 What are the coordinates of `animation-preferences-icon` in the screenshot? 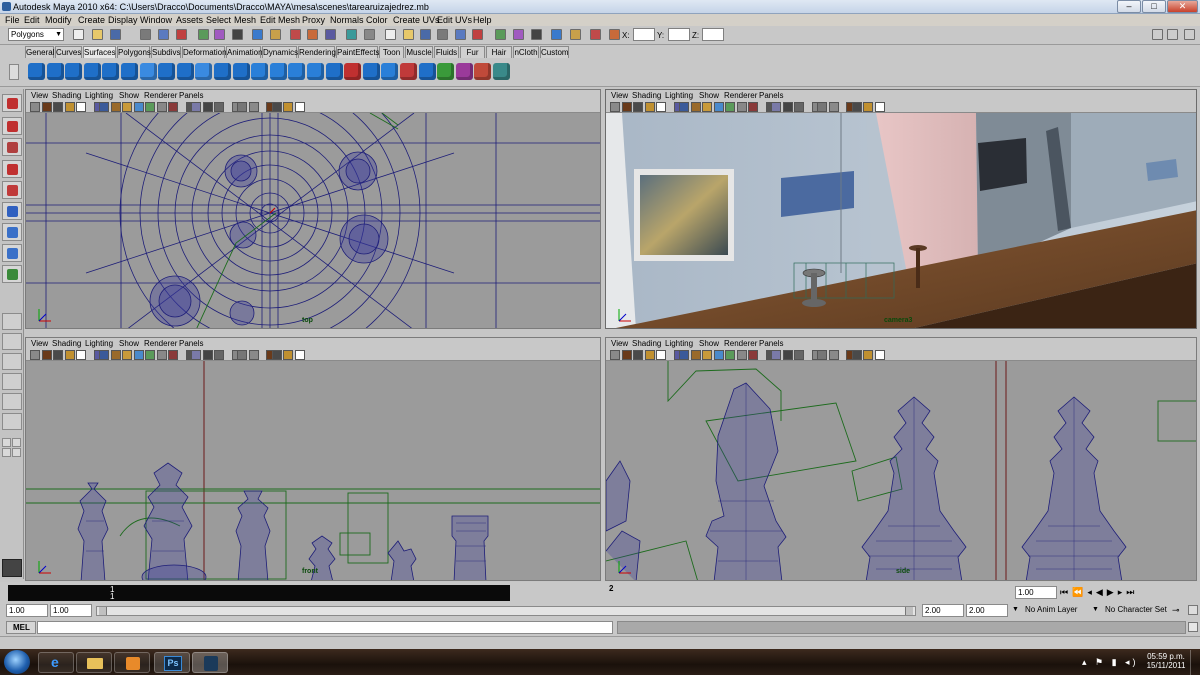 It's located at (1193, 610).